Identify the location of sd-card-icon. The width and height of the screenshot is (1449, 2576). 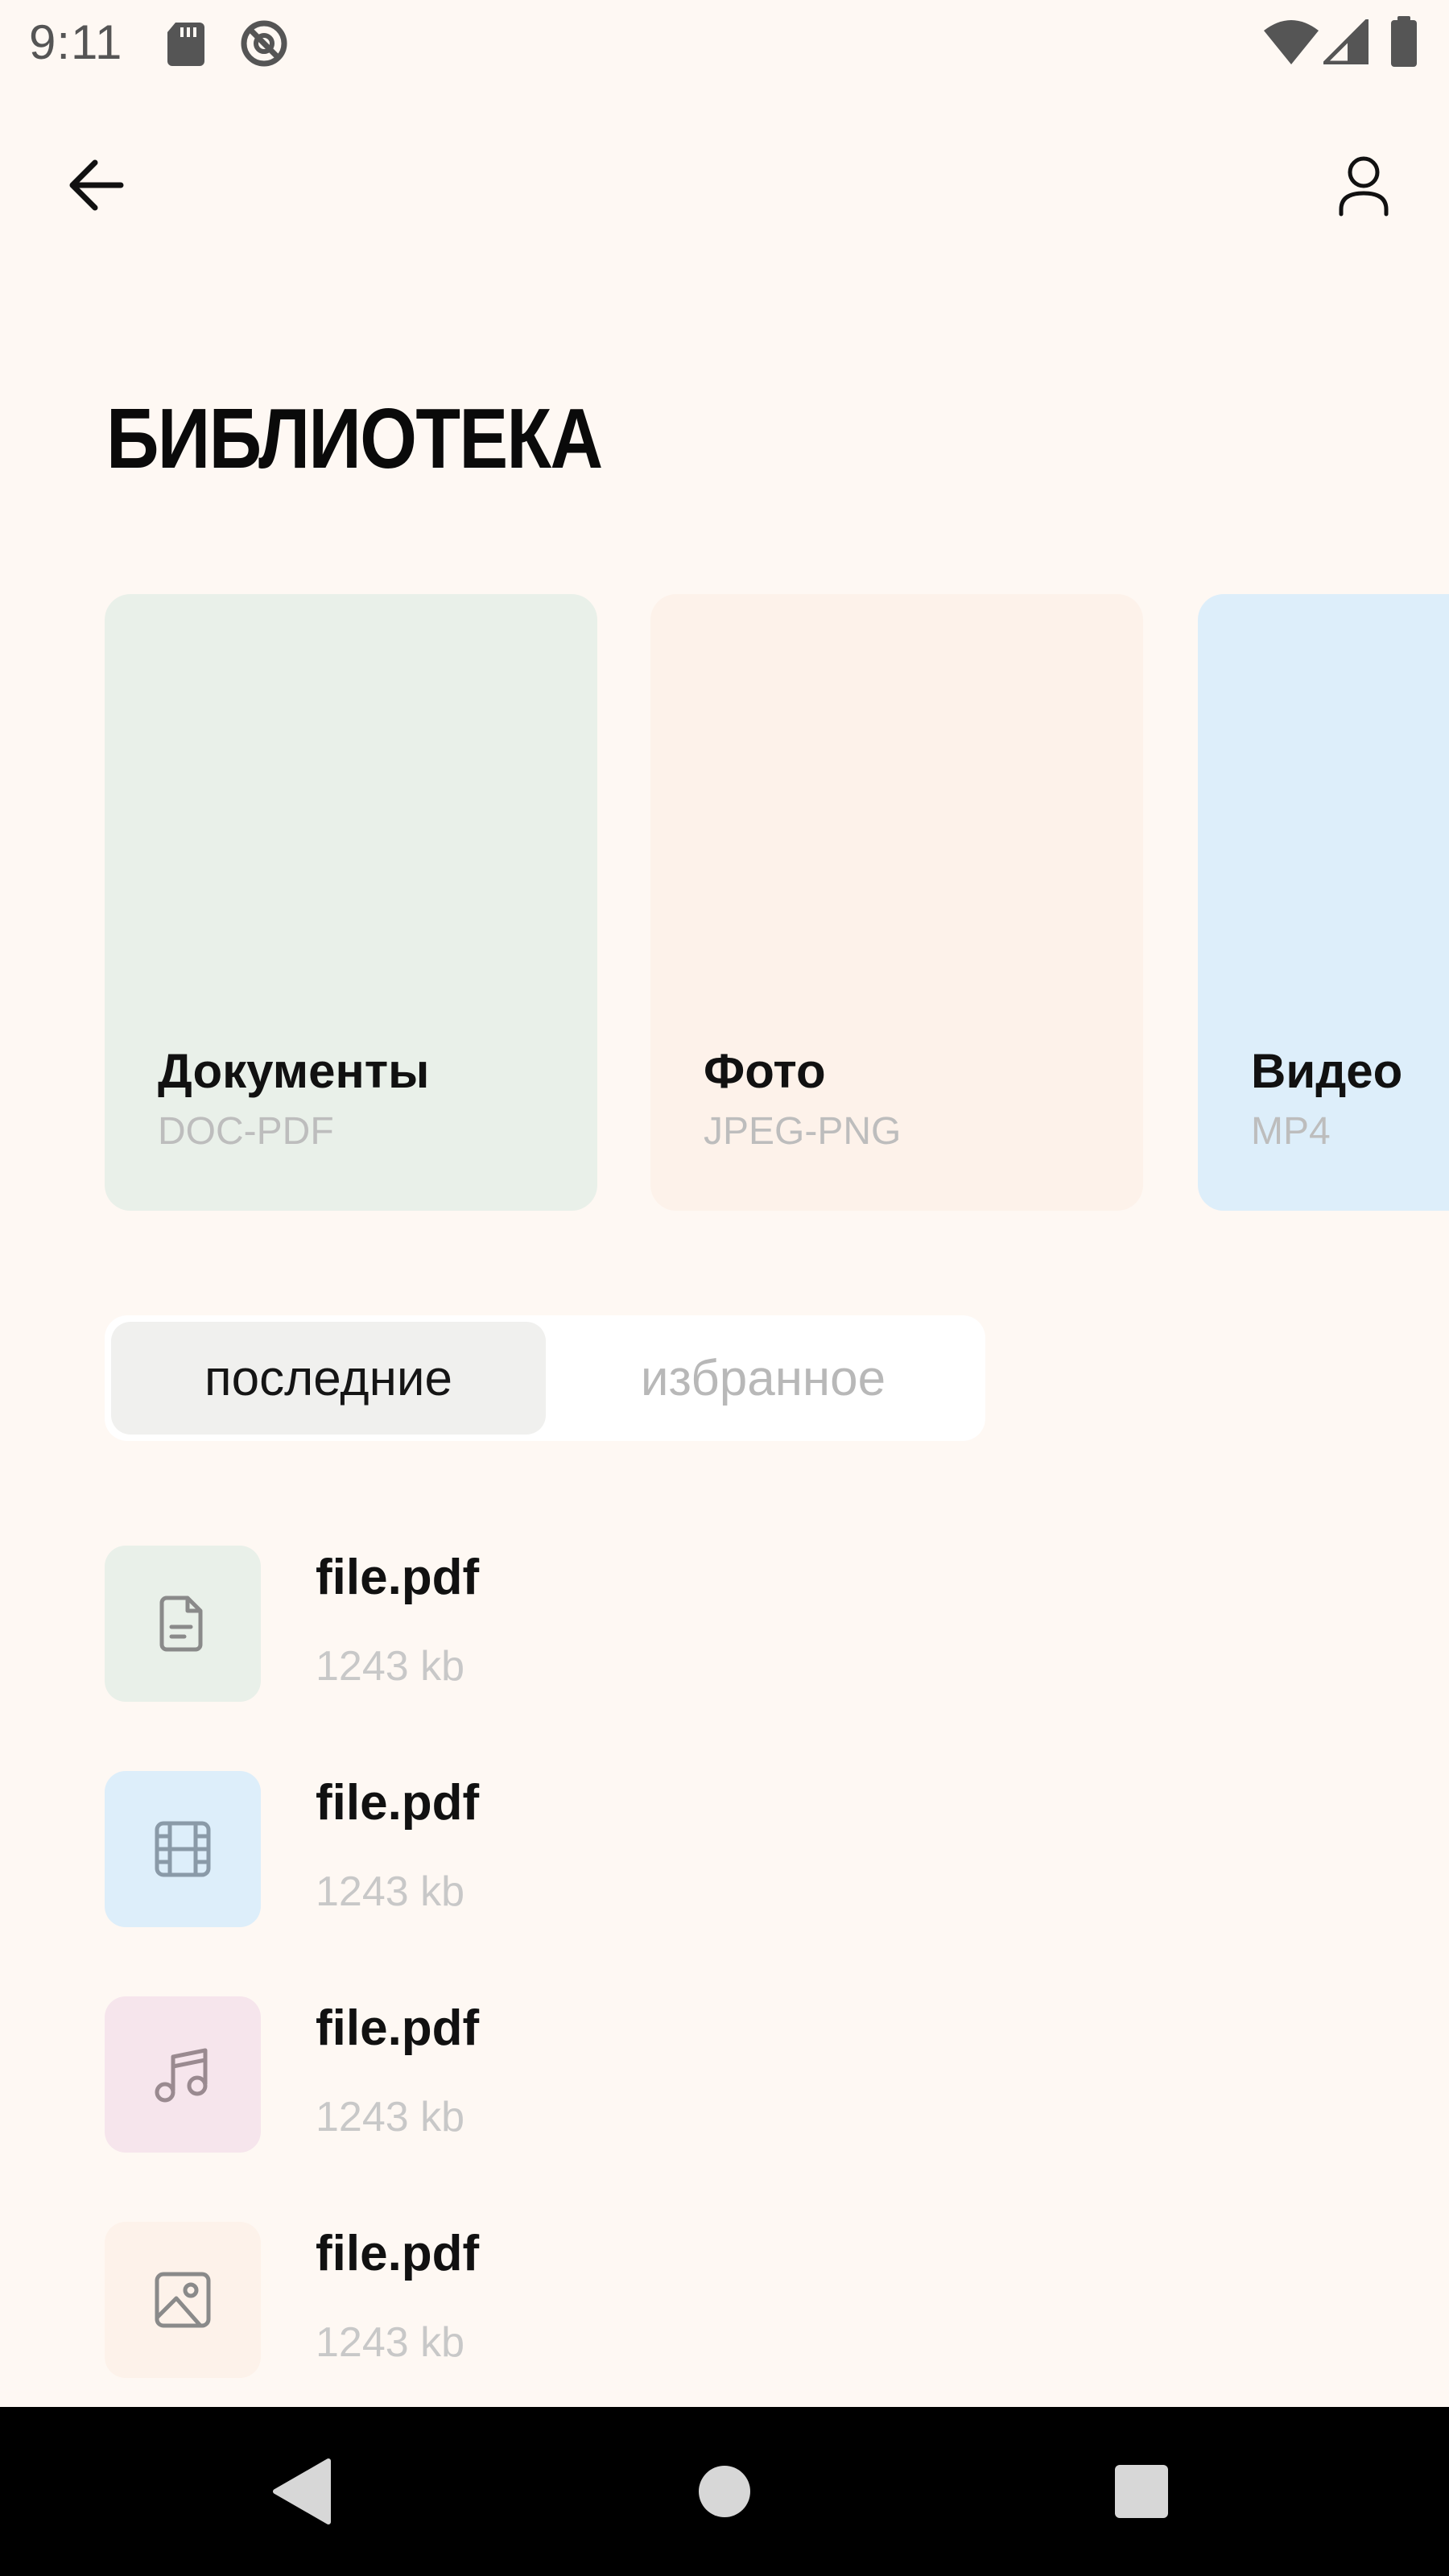
(185, 44).